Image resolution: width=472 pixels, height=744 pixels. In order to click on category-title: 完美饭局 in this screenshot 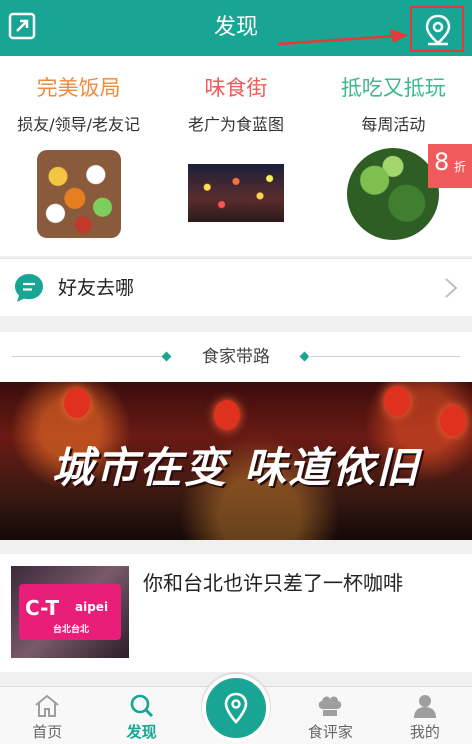, I will do `click(78, 88)`.